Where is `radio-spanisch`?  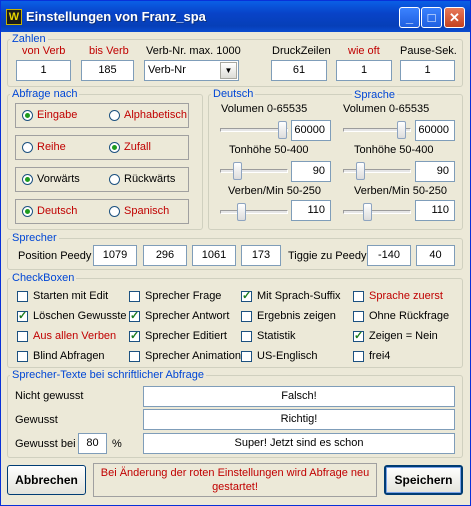 radio-spanisch is located at coordinates (114, 211).